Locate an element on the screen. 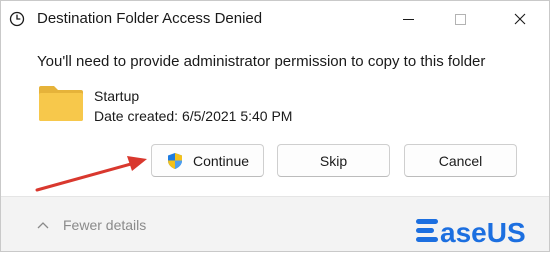 The image size is (550, 253). skip-label: Skip is located at coordinates (333, 160).